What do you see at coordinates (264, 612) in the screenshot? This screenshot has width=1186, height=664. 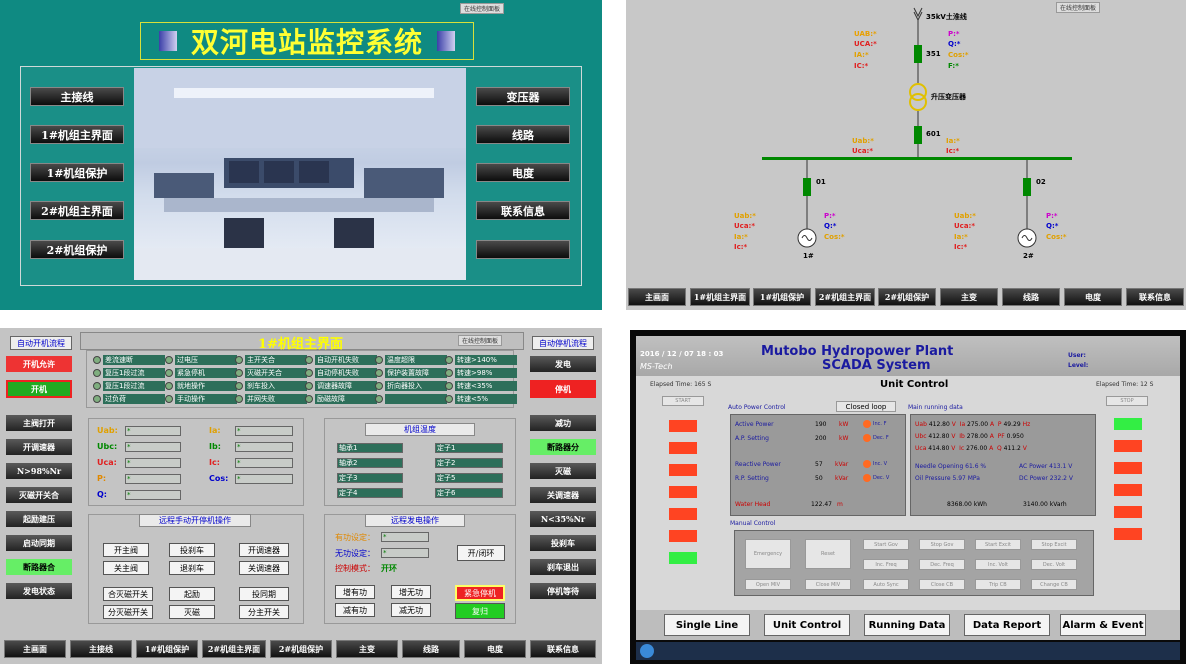 I see `open-main-breaker-button: 分主开关` at bounding box center [264, 612].